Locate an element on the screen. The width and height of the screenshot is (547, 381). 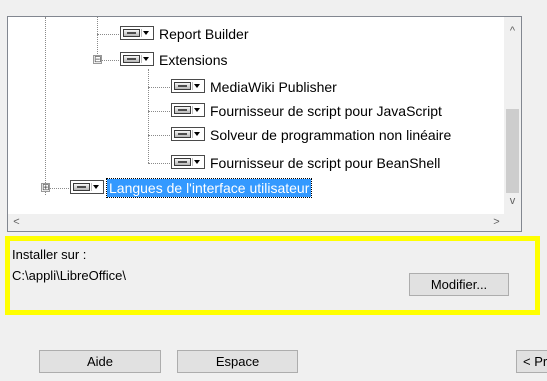
scrollbar-corner is located at coordinates (512, 222).